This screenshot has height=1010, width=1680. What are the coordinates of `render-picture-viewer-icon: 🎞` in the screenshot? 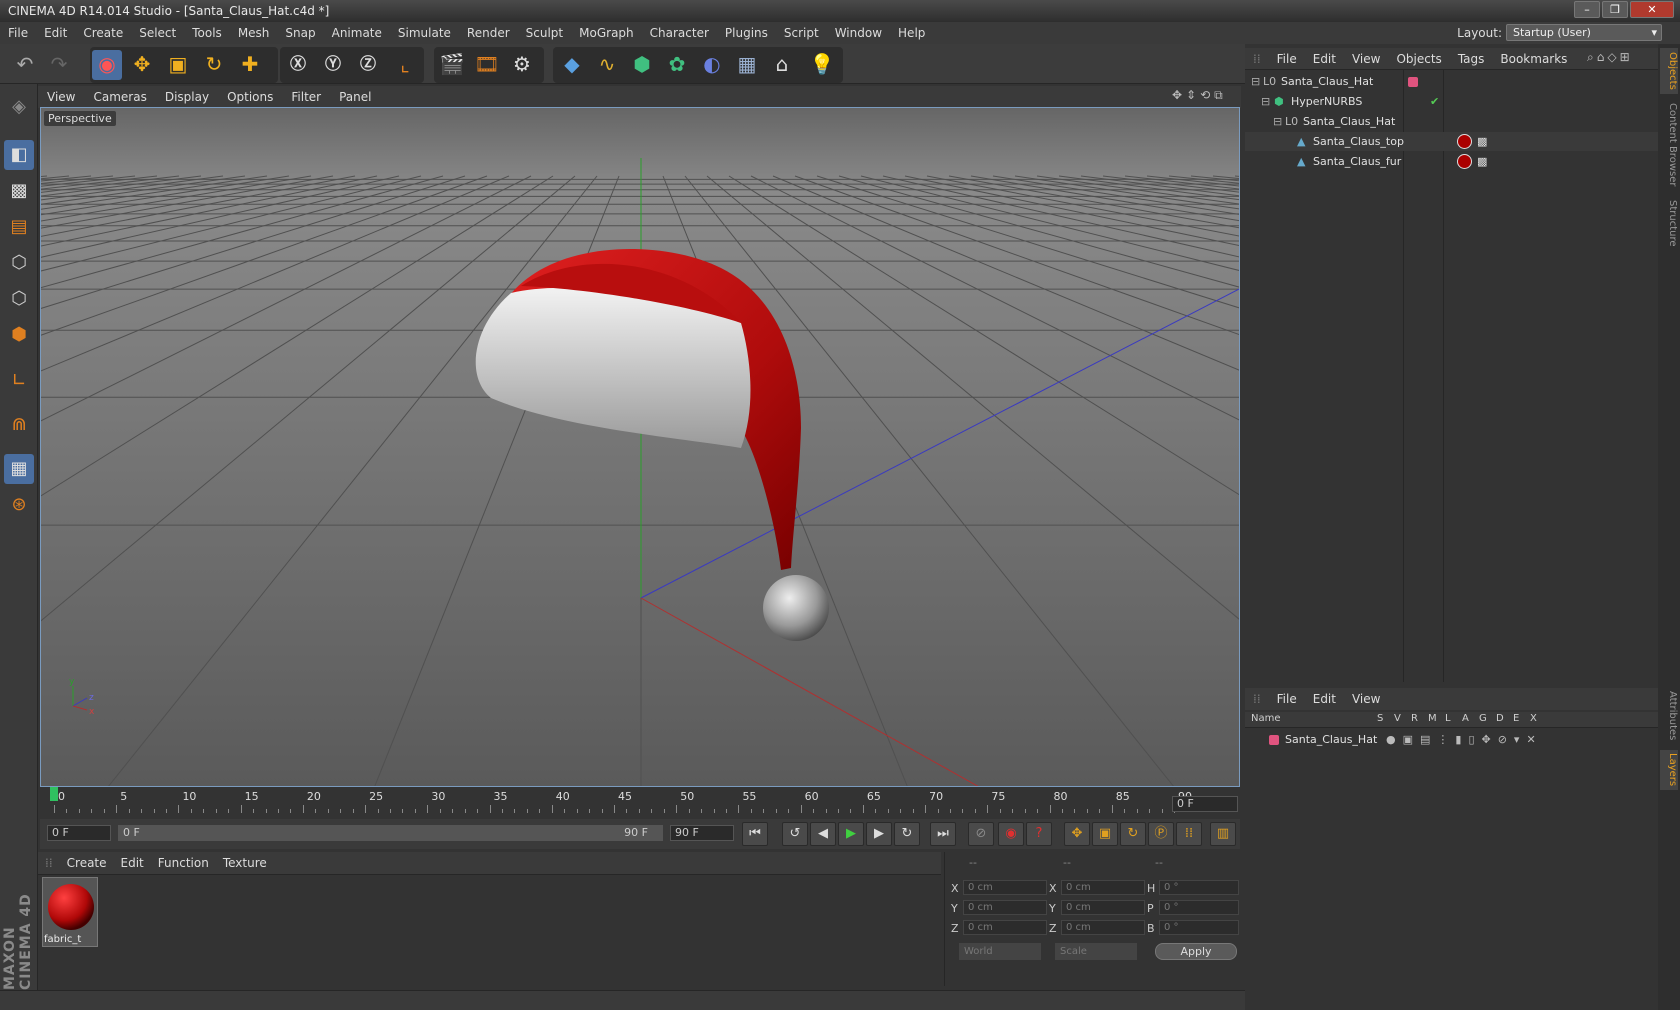 It's located at (487, 65).